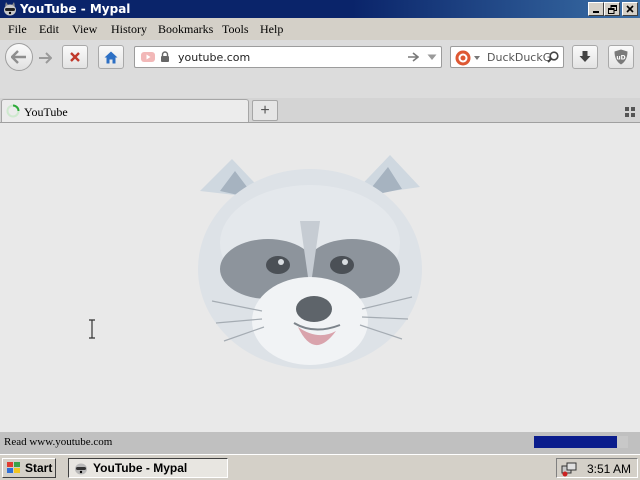 The width and height of the screenshot is (640, 480). I want to click on stop-button, so click(75, 57).